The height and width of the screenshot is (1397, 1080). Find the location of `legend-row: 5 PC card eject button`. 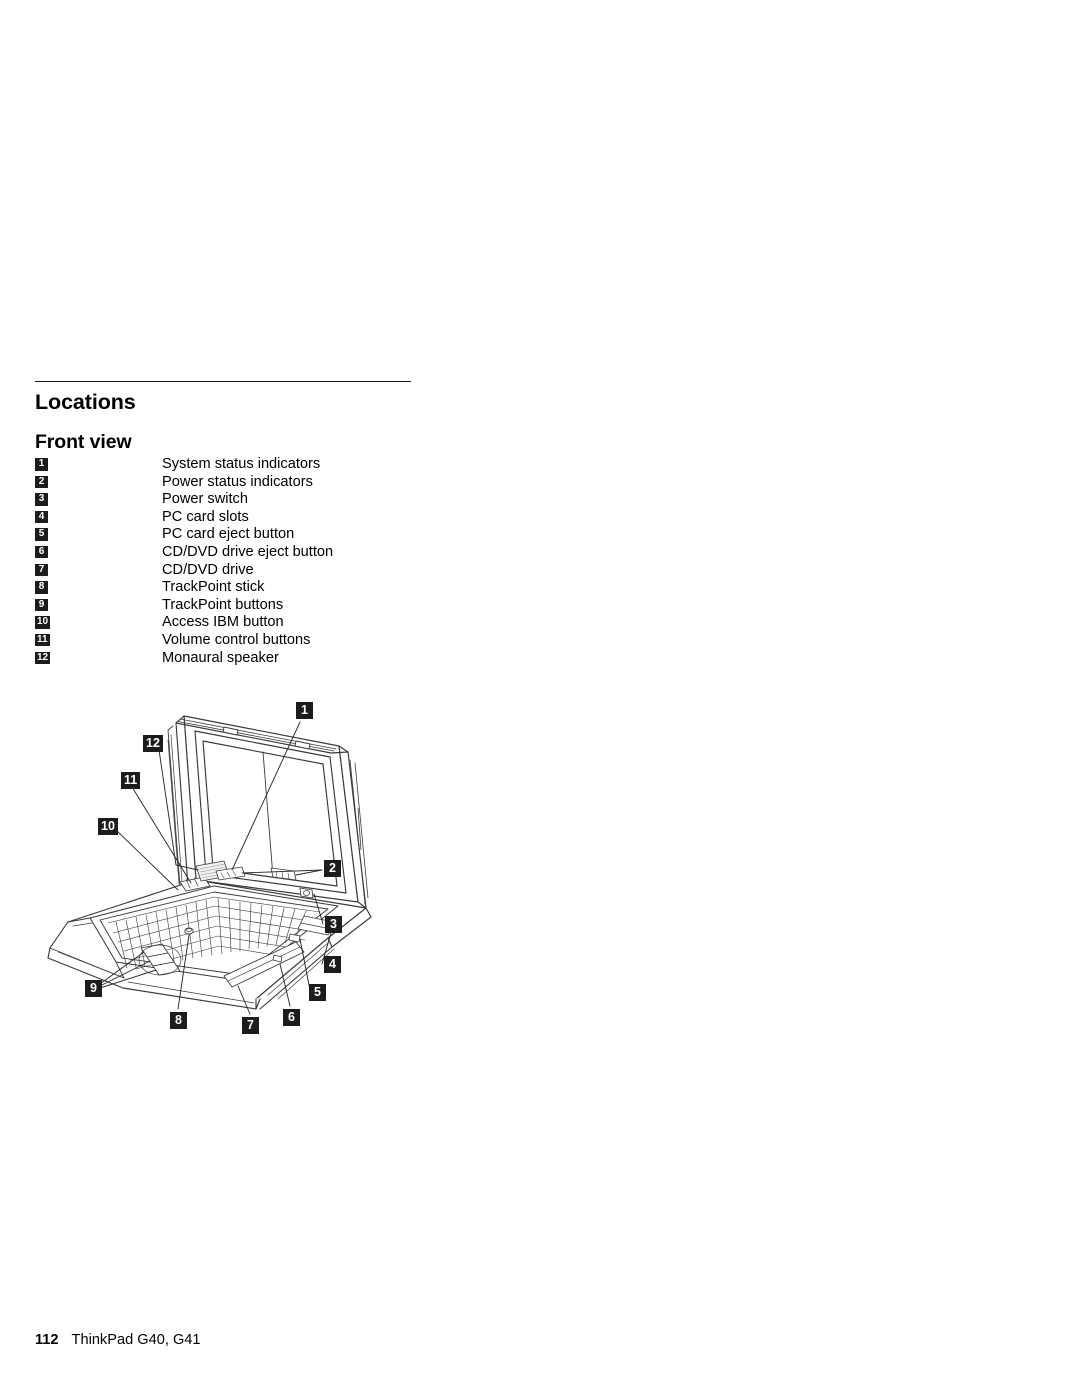

legend-row: 5 PC card eject button is located at coordinates (245, 535).